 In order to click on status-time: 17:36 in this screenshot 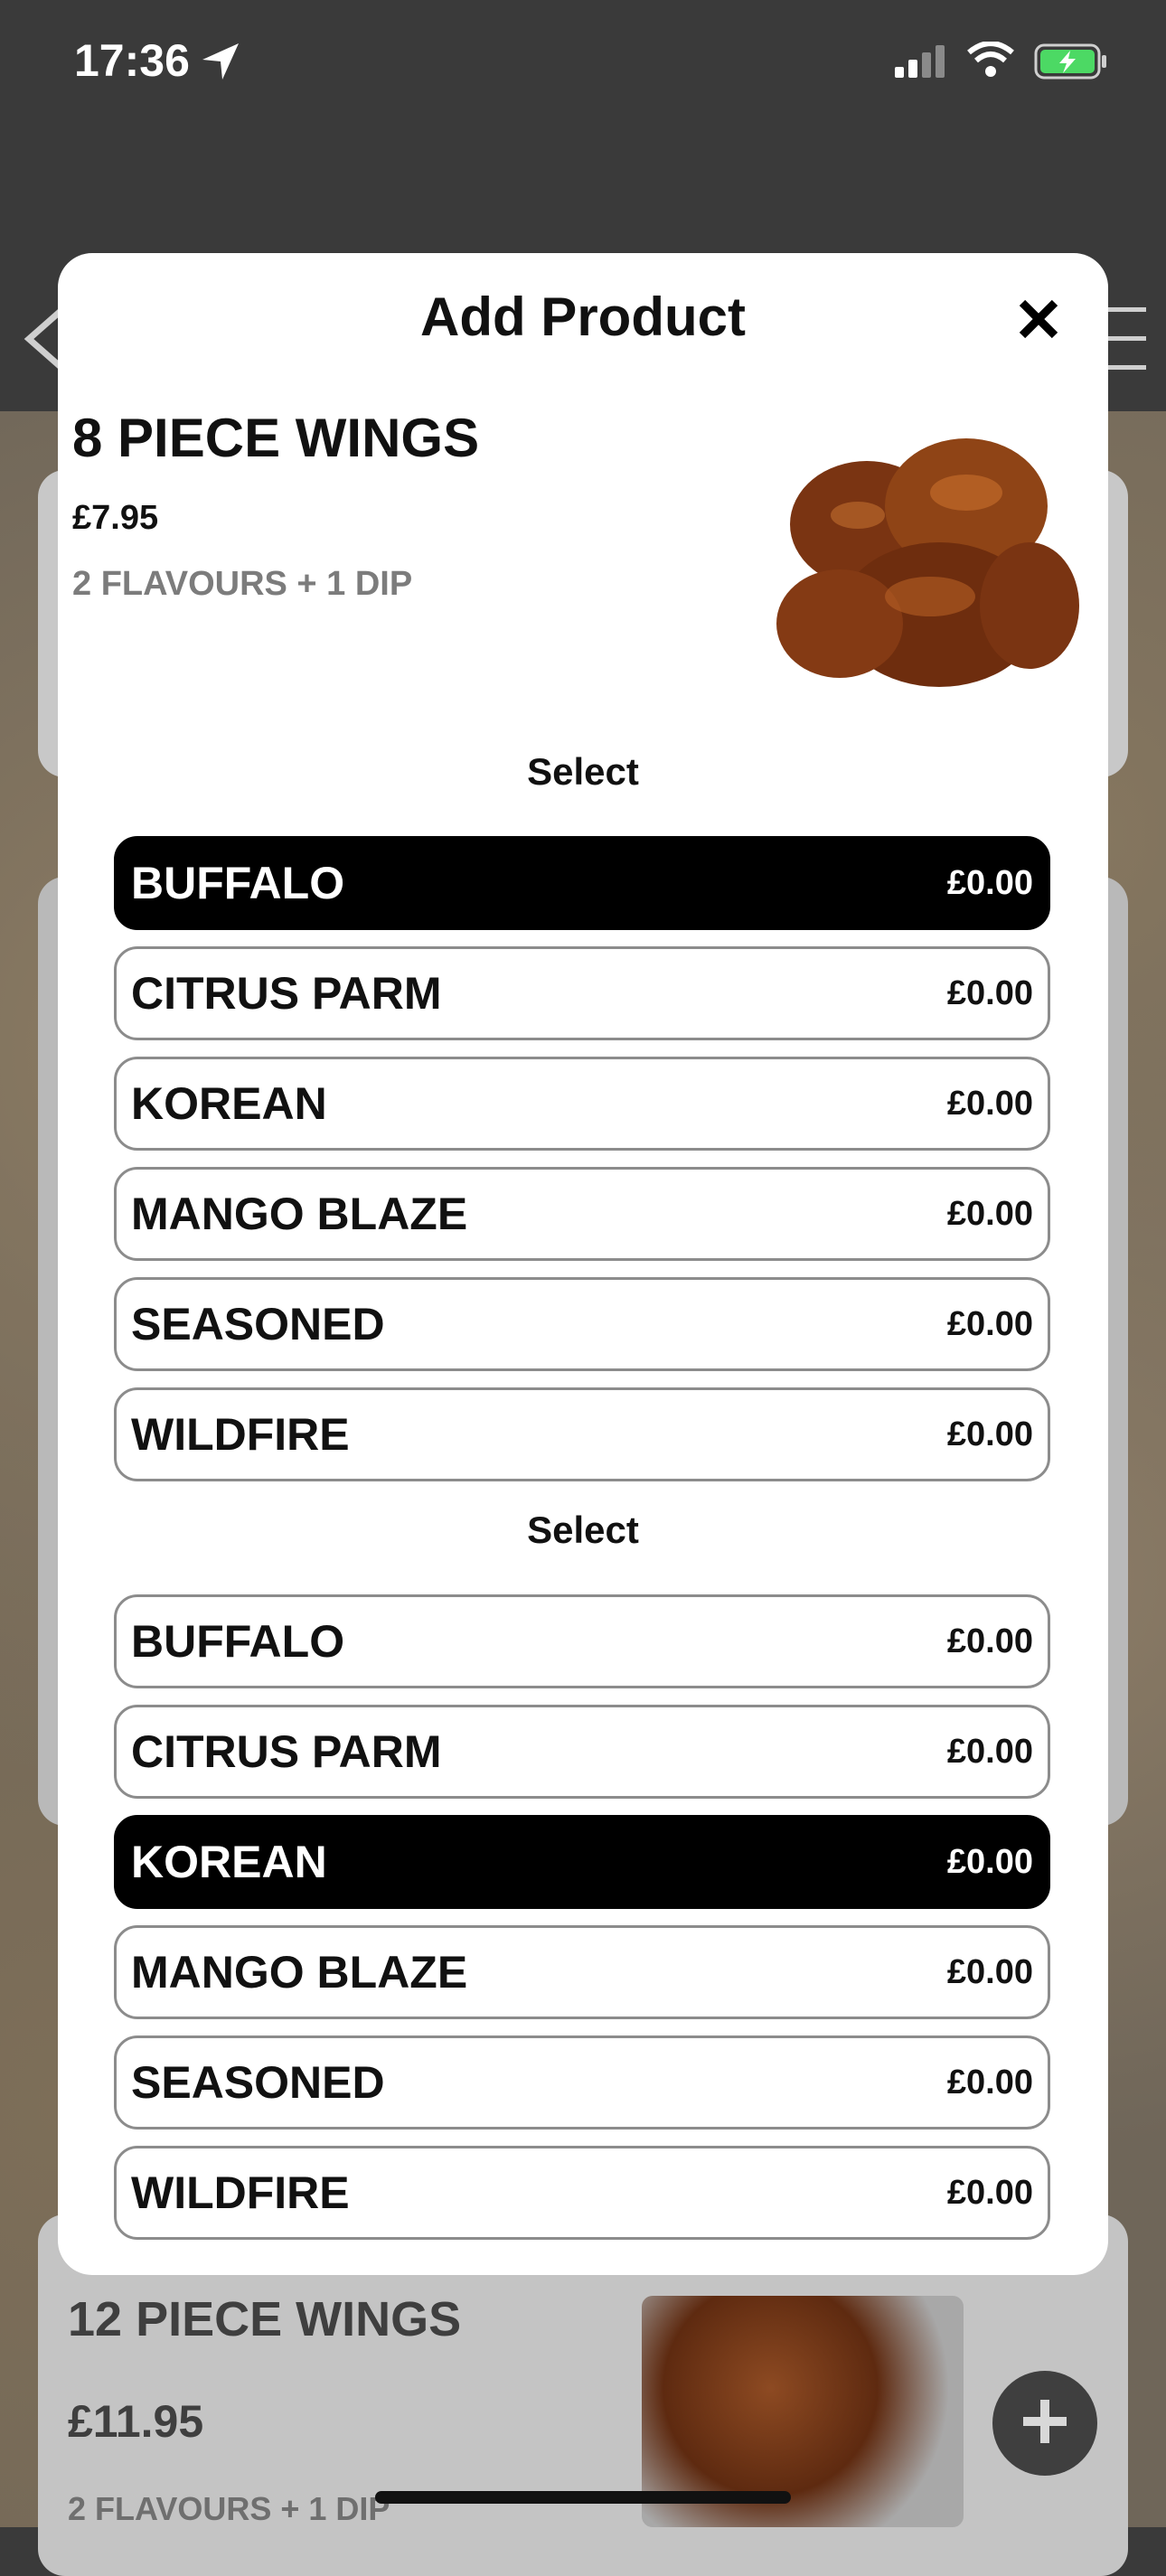, I will do `click(132, 60)`.